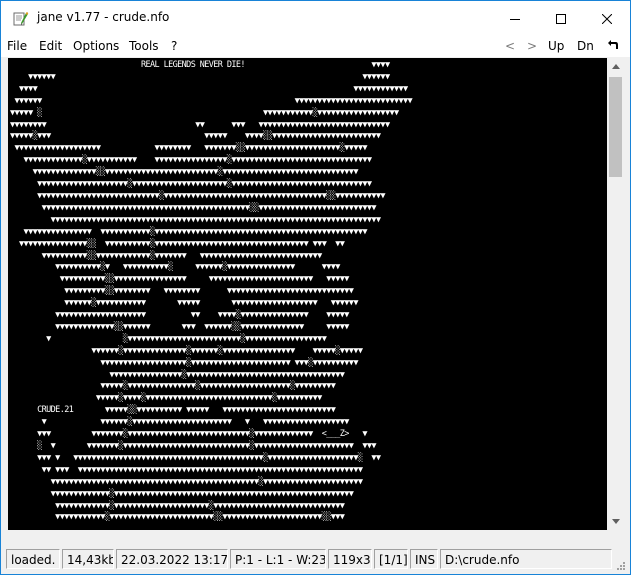  I want to click on title-bar: jane v1.77 - crude.nfo, so click(315, 18).